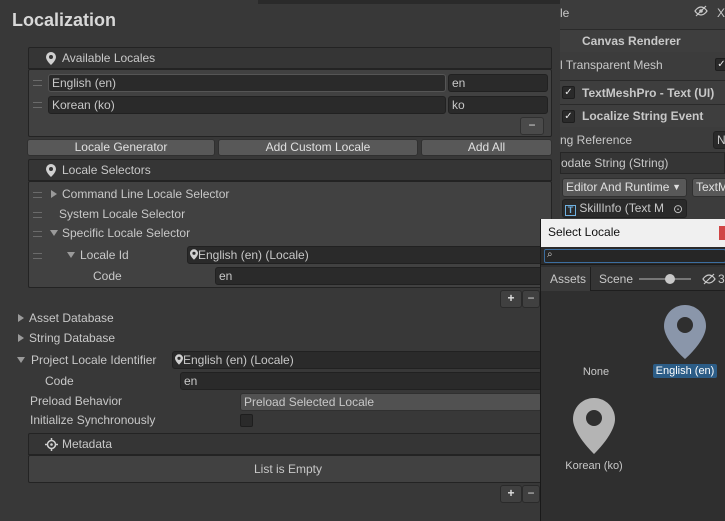 This screenshot has width=725, height=521. I want to click on available-locales-title: Available Locales, so click(109, 58).